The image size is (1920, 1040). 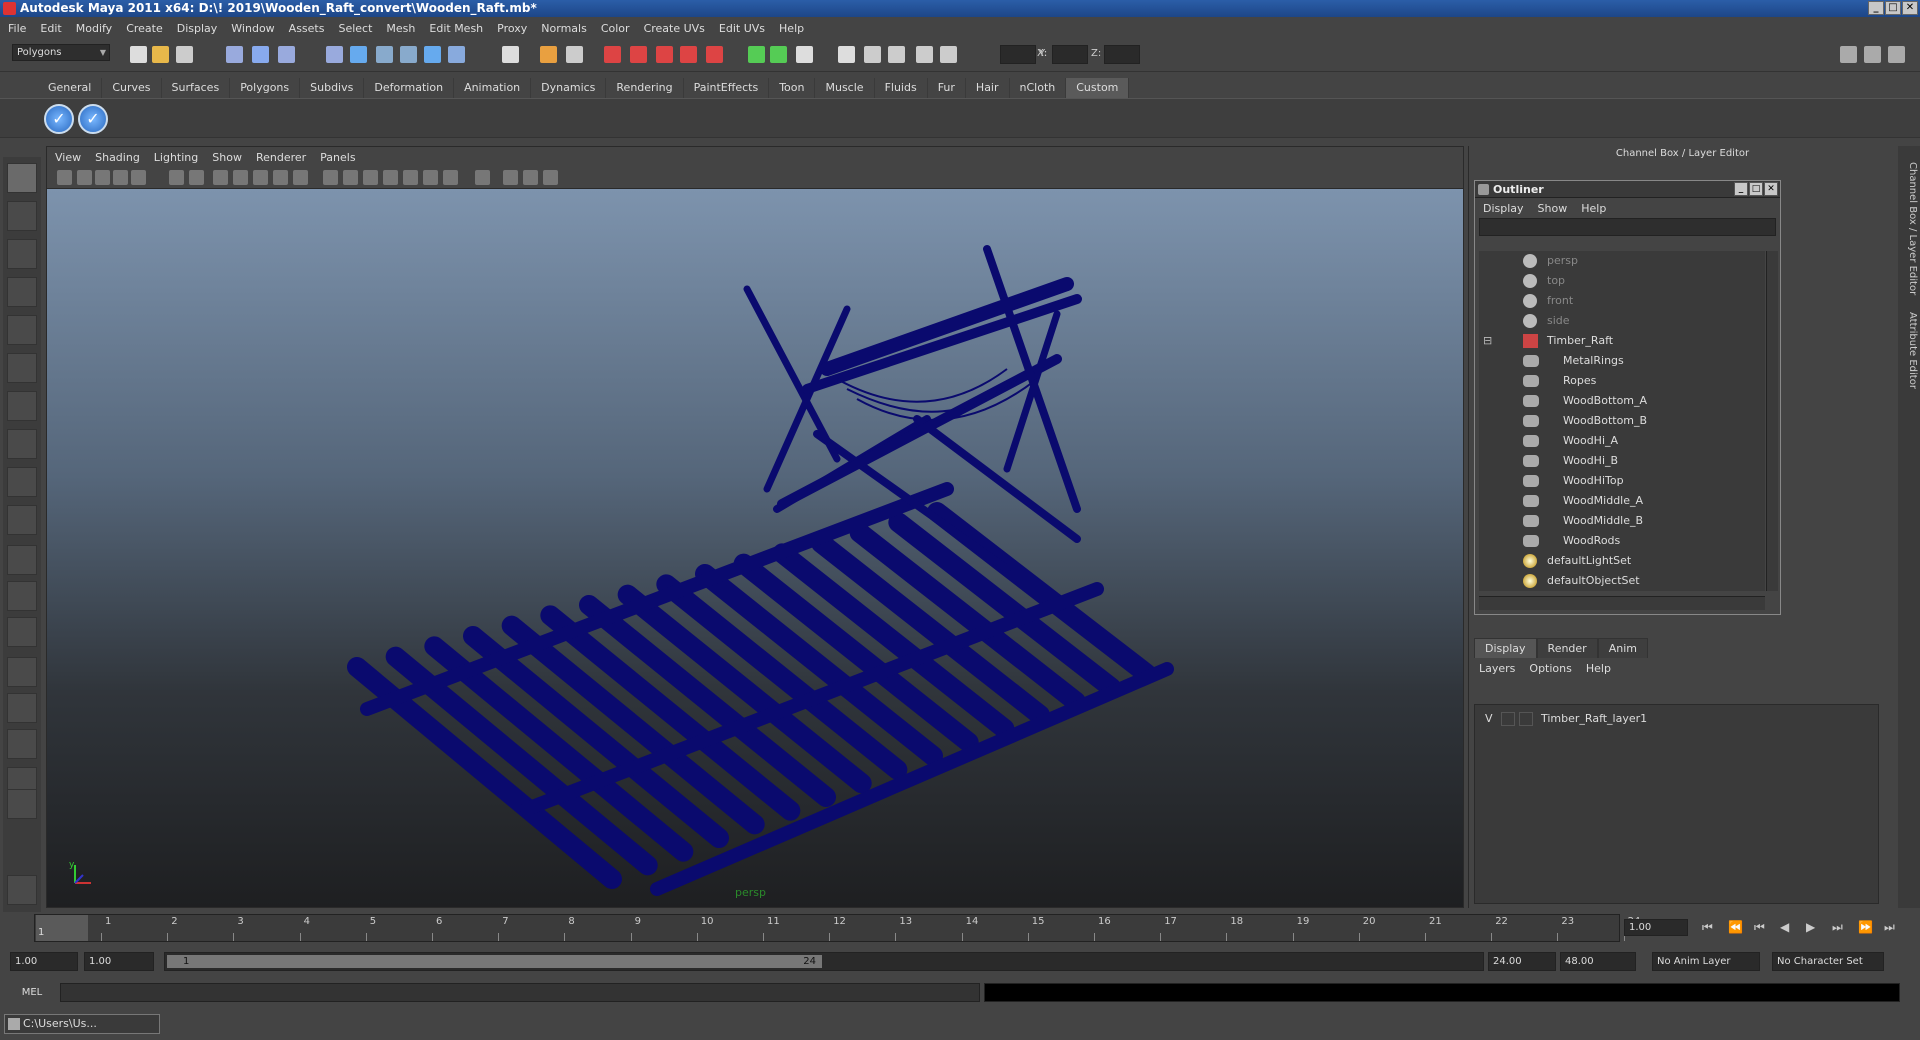 What do you see at coordinates (286, 54) in the screenshot?
I see `select-component-icon` at bounding box center [286, 54].